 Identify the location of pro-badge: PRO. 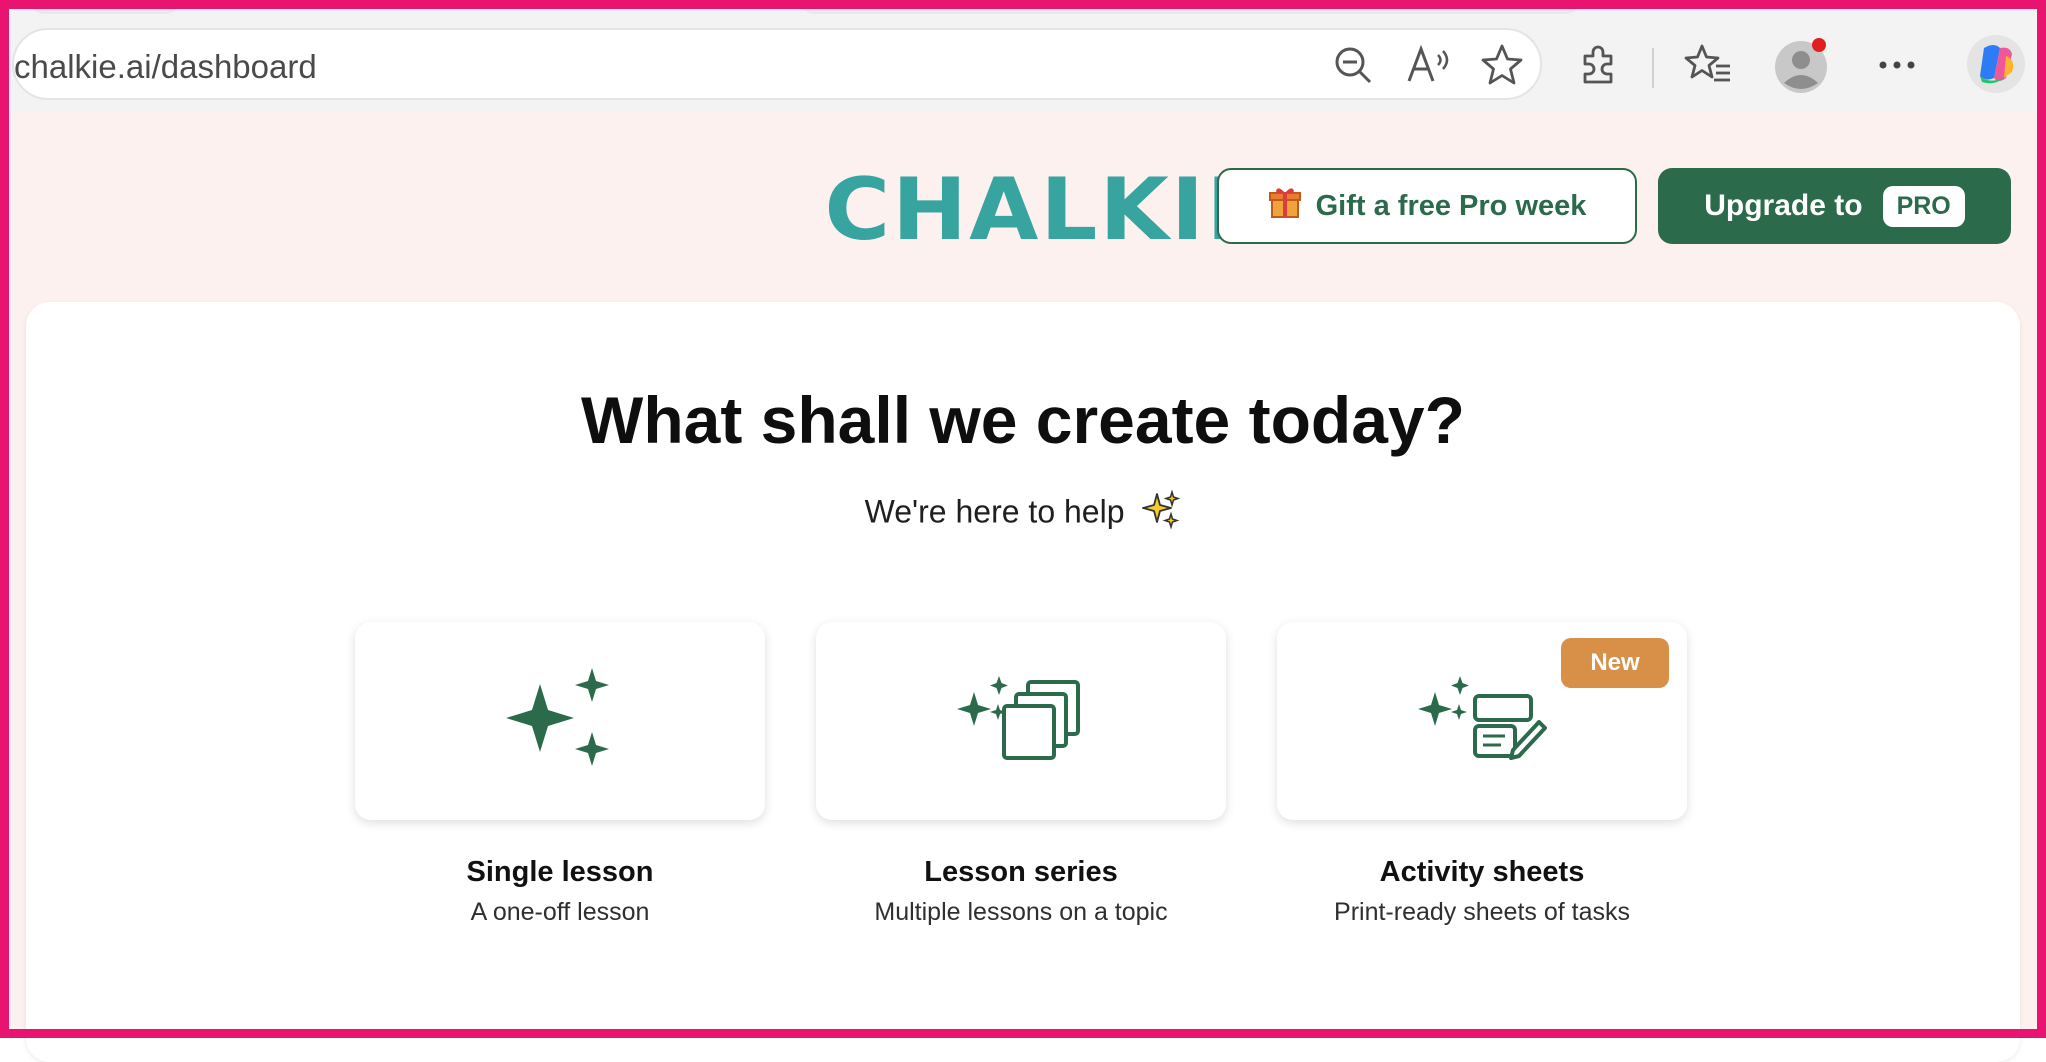
(1923, 206).